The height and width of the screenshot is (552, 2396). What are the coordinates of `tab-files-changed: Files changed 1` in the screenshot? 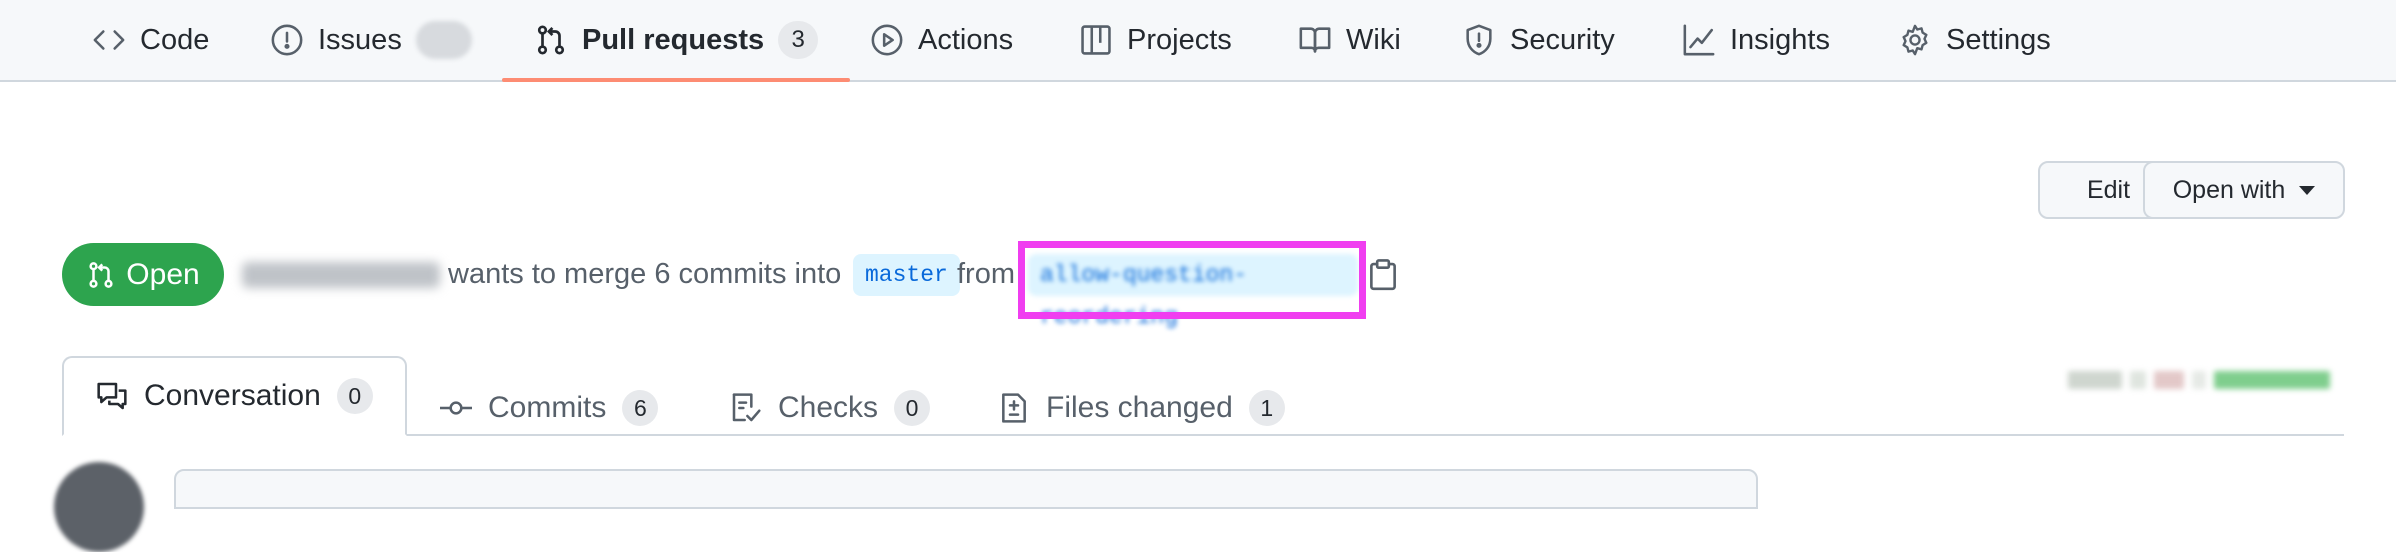 It's located at (1141, 408).